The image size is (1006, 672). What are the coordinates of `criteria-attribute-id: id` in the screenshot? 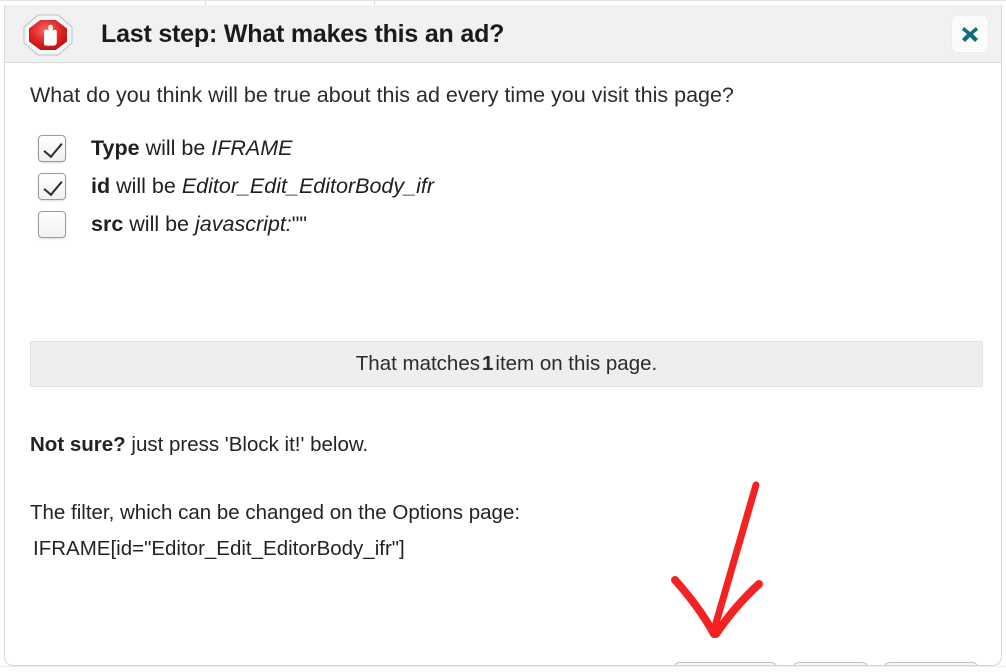 It's located at (101, 185).